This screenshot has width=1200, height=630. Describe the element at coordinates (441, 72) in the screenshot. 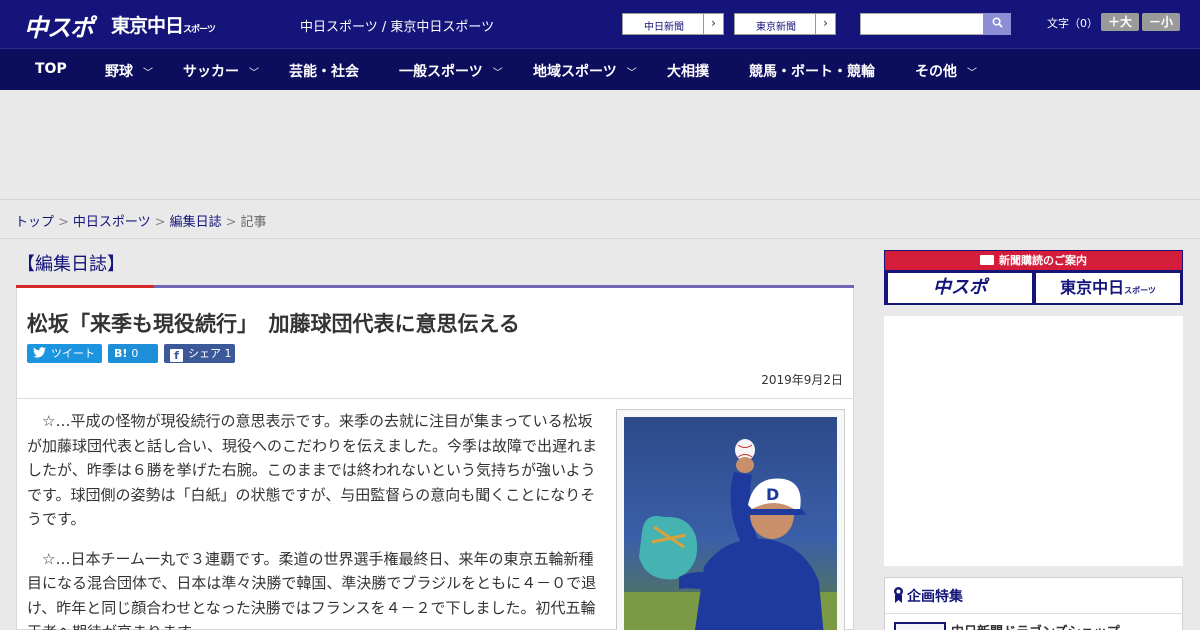

I see `nav-label: 一般スポーツ` at that location.